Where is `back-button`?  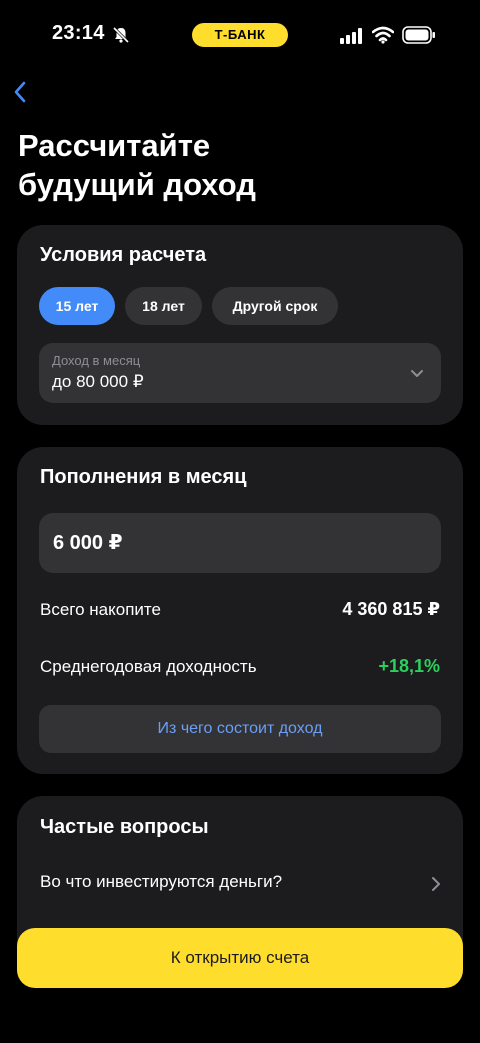 back-button is located at coordinates (20, 92).